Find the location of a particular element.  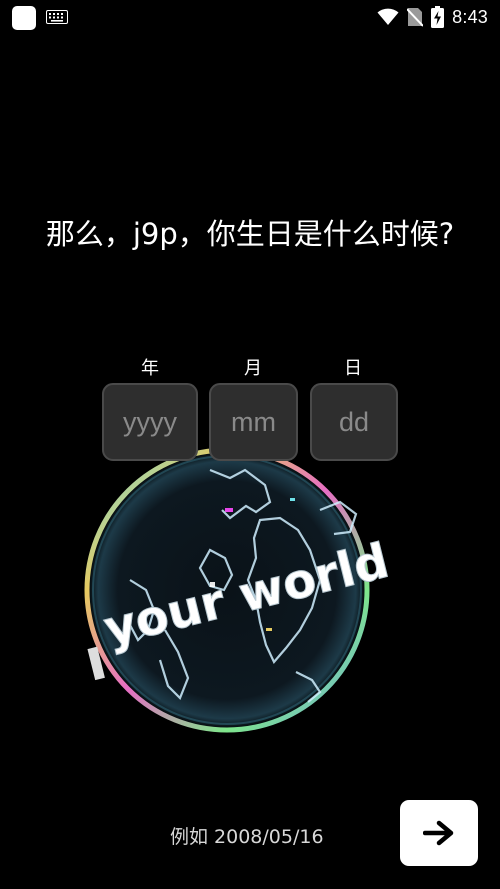

battery-charging-icon is located at coordinates (438, 17).